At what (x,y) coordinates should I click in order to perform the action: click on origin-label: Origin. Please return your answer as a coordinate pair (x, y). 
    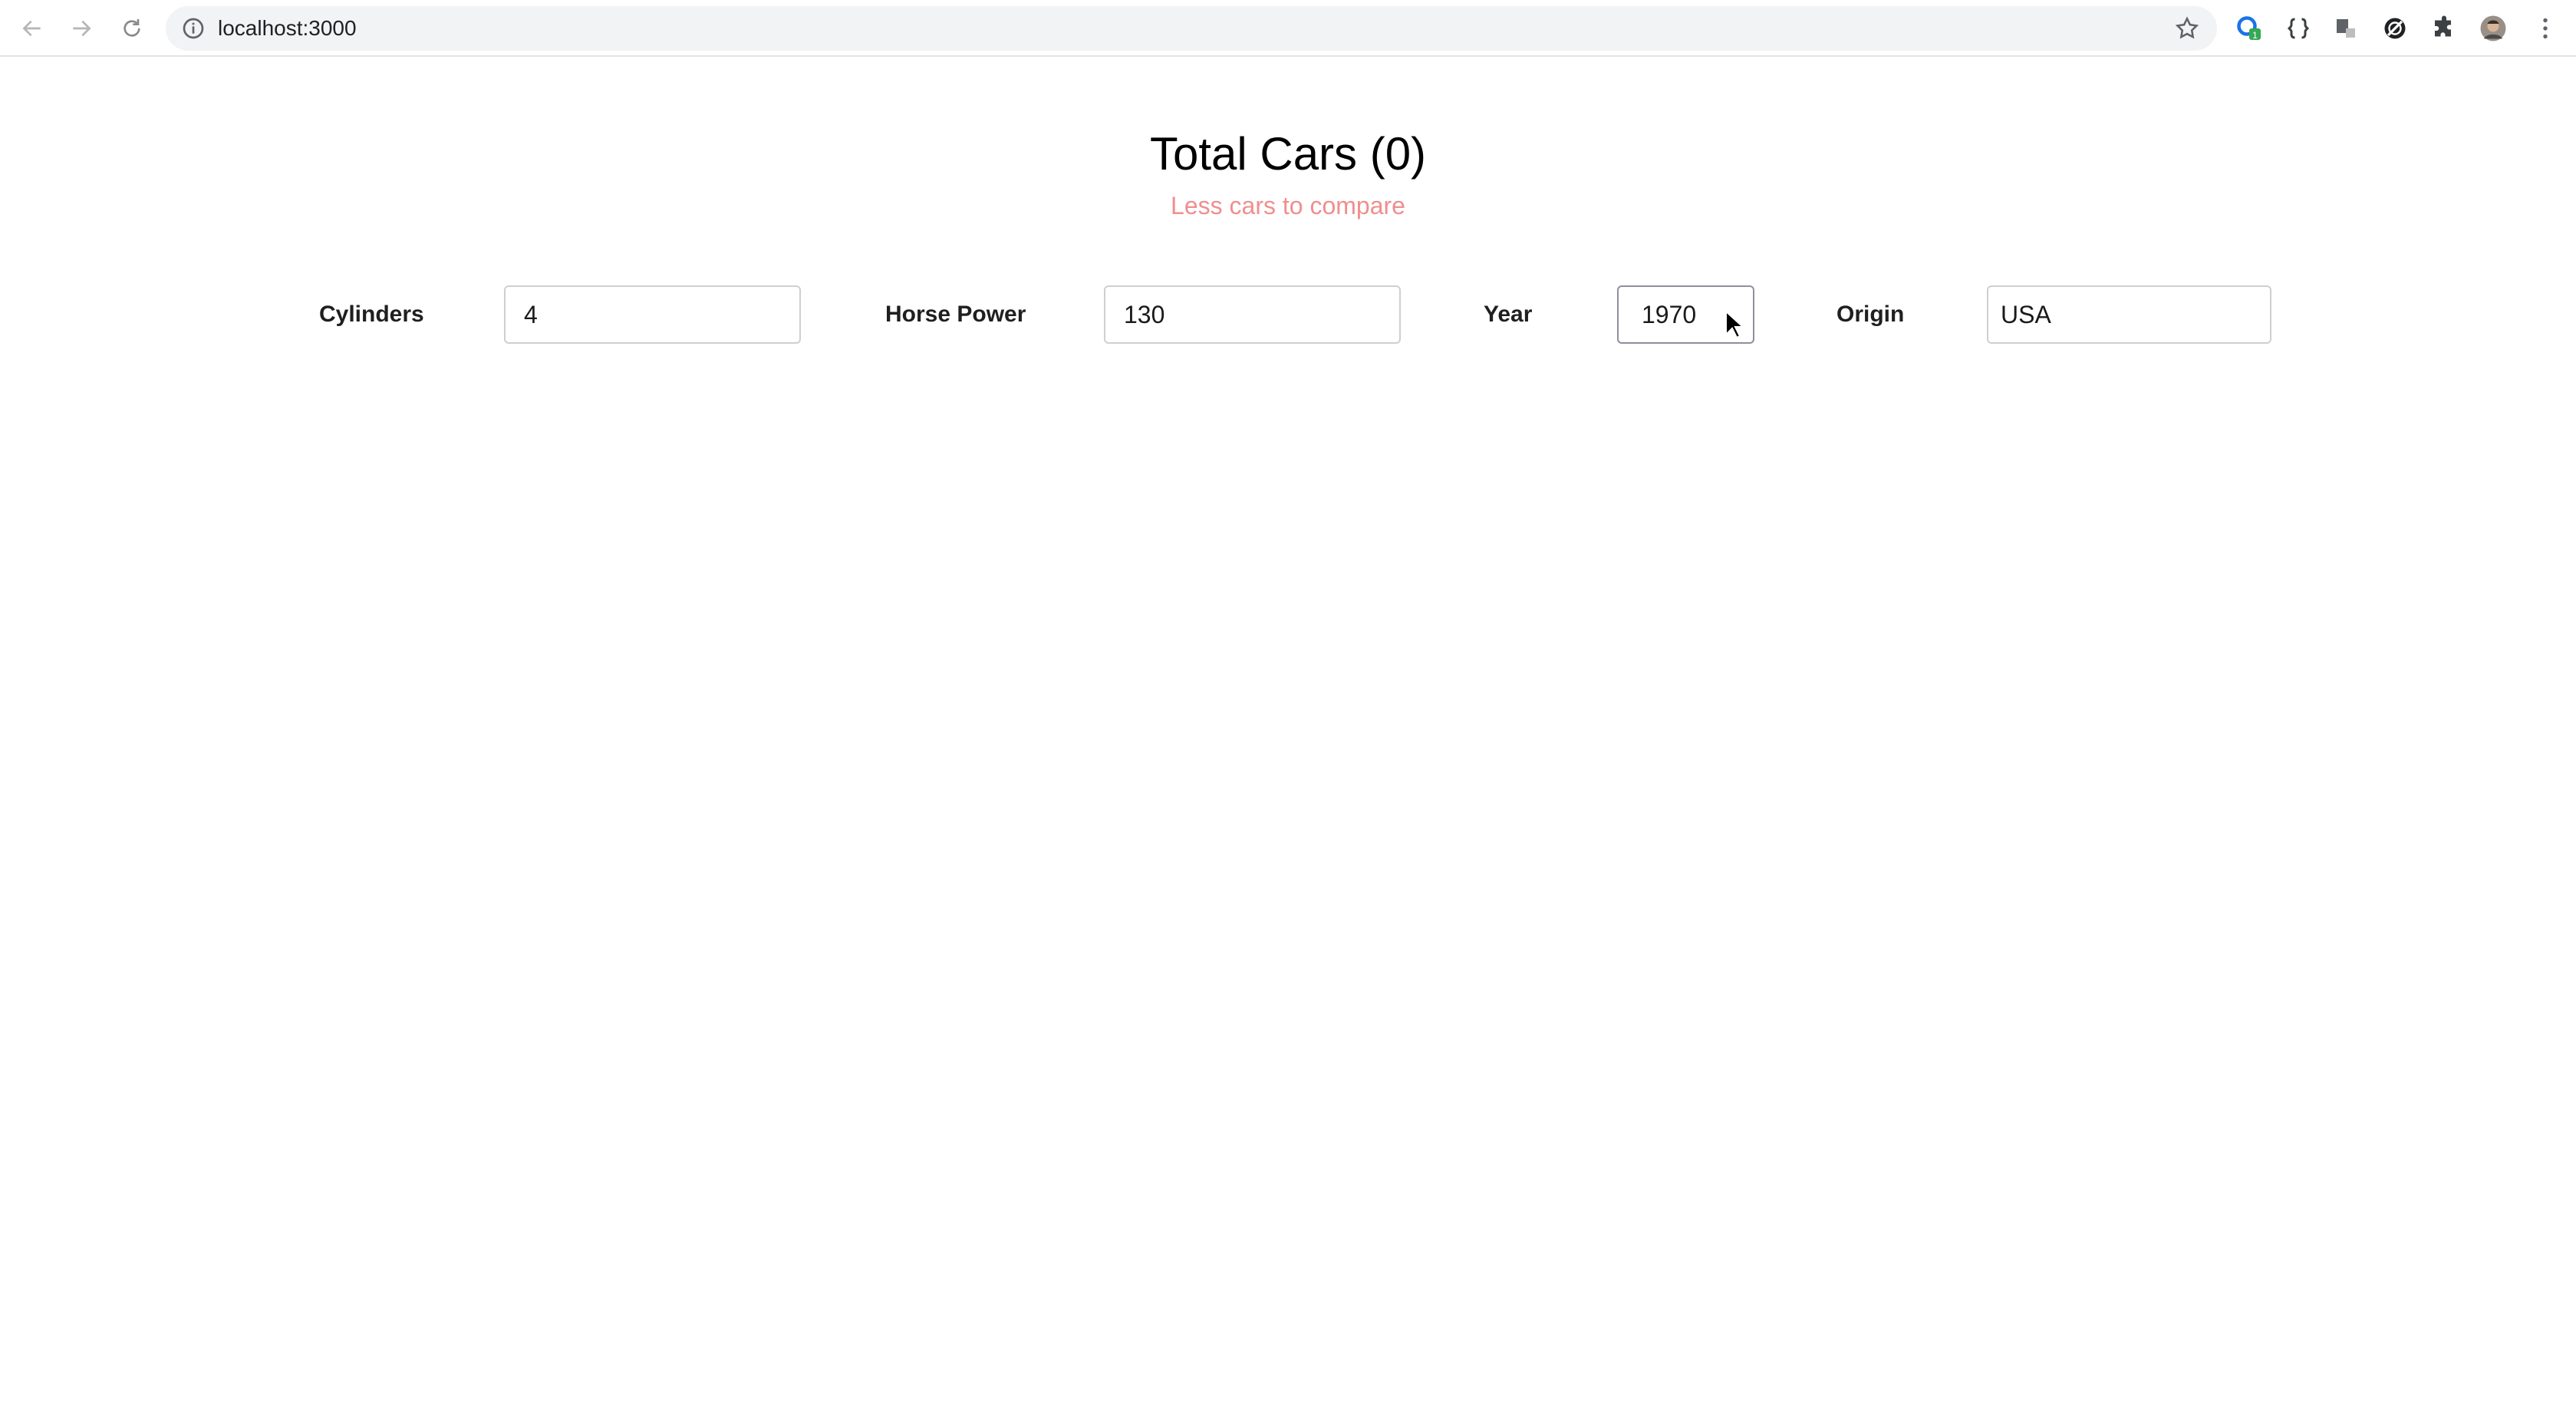
    Looking at the image, I should click on (1870, 314).